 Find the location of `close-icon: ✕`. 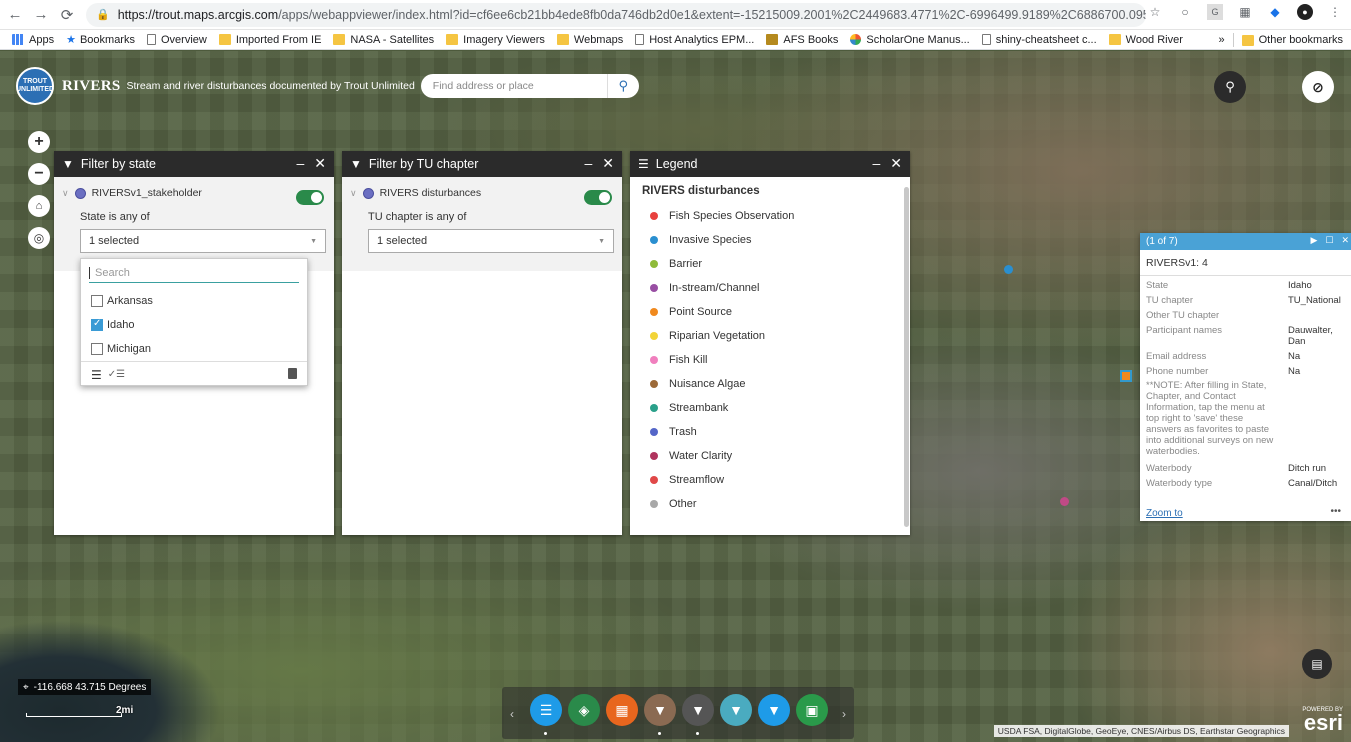

close-icon: ✕ is located at coordinates (1345, 240).